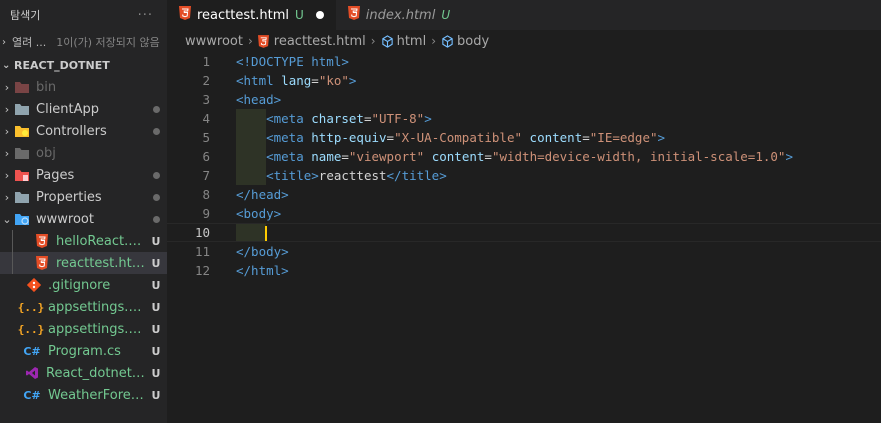 Image resolution: width=881 pixels, height=423 pixels. What do you see at coordinates (266, 233) in the screenshot?
I see `text-cursor` at bounding box center [266, 233].